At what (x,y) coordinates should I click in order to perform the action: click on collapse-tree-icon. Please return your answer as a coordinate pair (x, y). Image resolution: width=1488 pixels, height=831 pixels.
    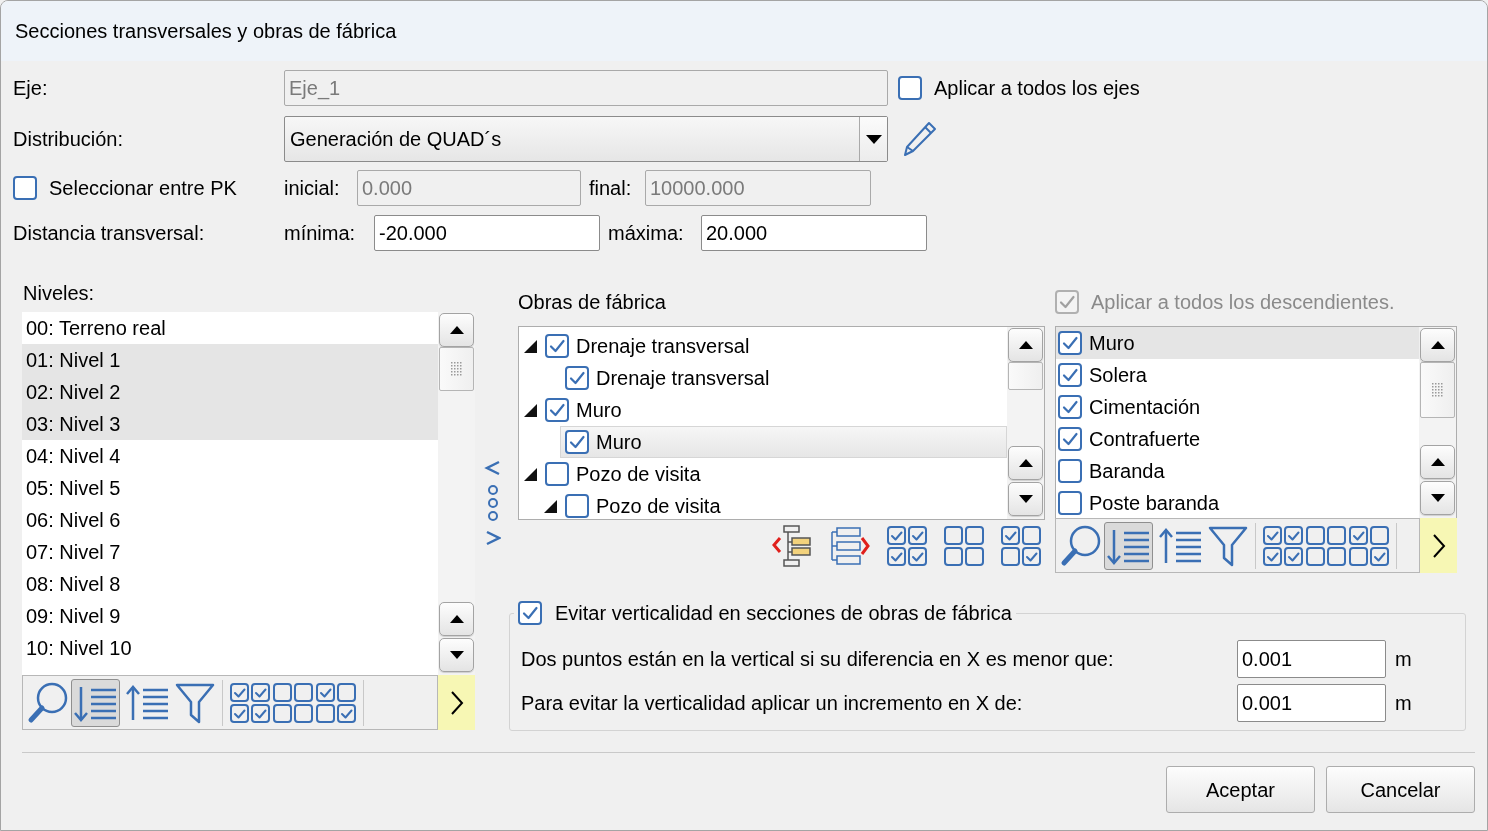
    Looking at the image, I should click on (791, 546).